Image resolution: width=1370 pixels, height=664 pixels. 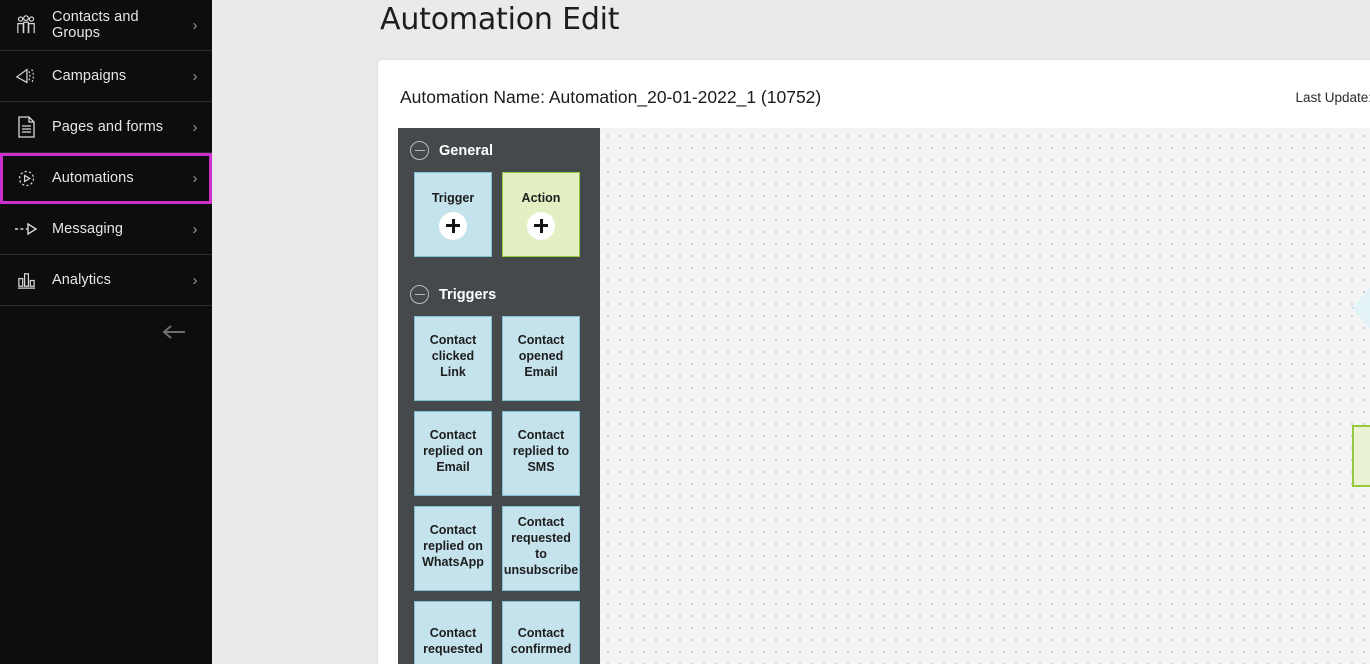 I want to click on dashed-arrow-icon, so click(x=26, y=229).